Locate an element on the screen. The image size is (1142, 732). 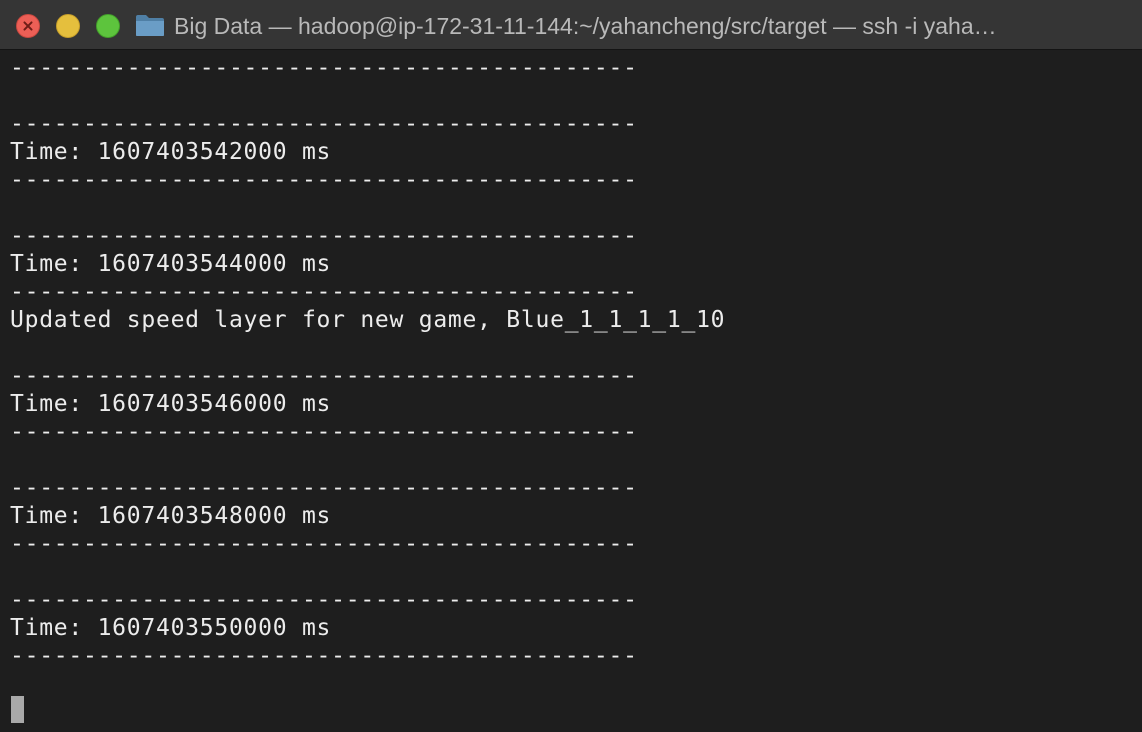
terminal-line: Time: 1607403548000 ms is located at coordinates (171, 516).